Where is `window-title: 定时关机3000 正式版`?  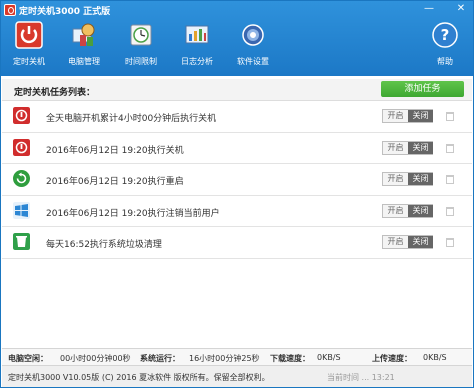 window-title: 定时关机3000 正式版 is located at coordinates (65, 12).